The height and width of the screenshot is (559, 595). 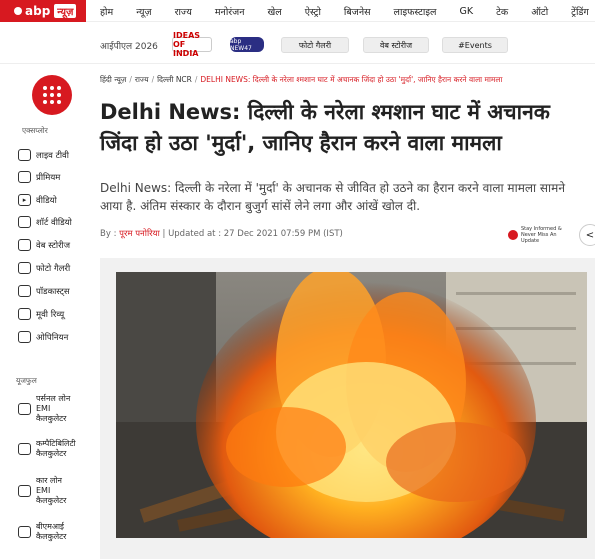 I want to click on breadcrumb-states: राज्य, so click(x=142, y=79).